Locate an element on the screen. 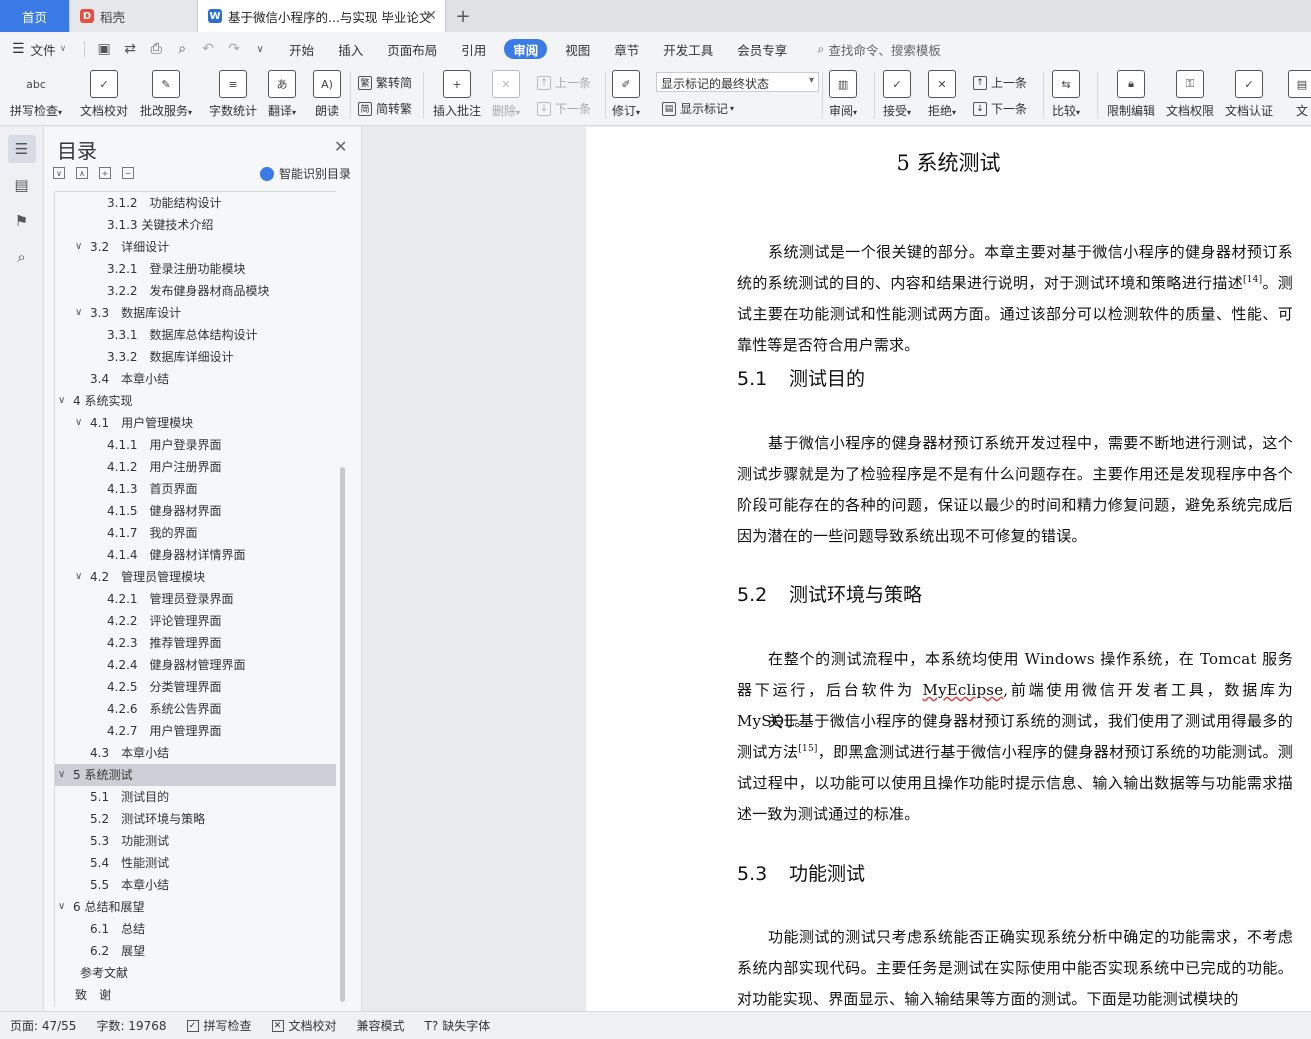 This screenshot has height=1039, width=1311. status-proofread: ✕ 文档校对 is located at coordinates (304, 1025).